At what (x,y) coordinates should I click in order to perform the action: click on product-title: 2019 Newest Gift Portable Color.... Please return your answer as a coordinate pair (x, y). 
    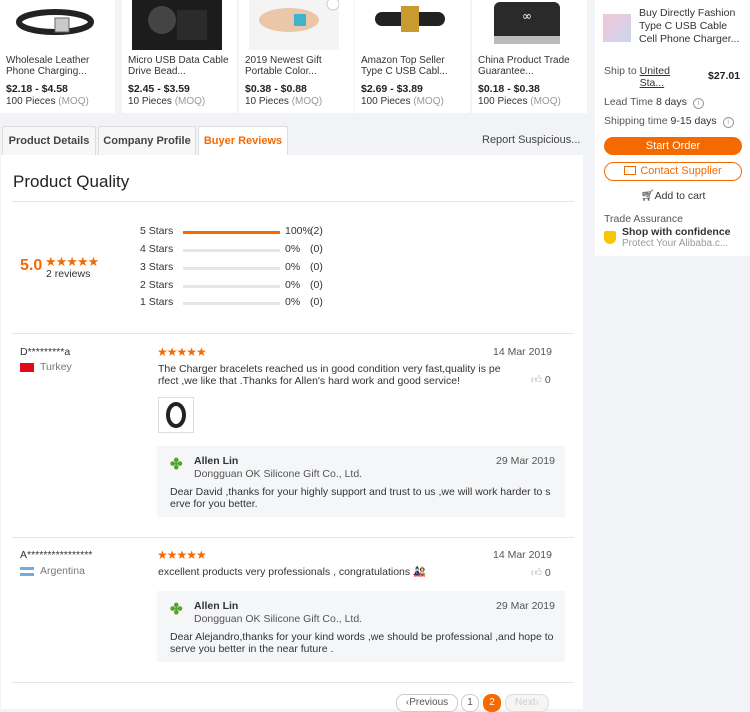
    Looking at the image, I should click on (298, 66).